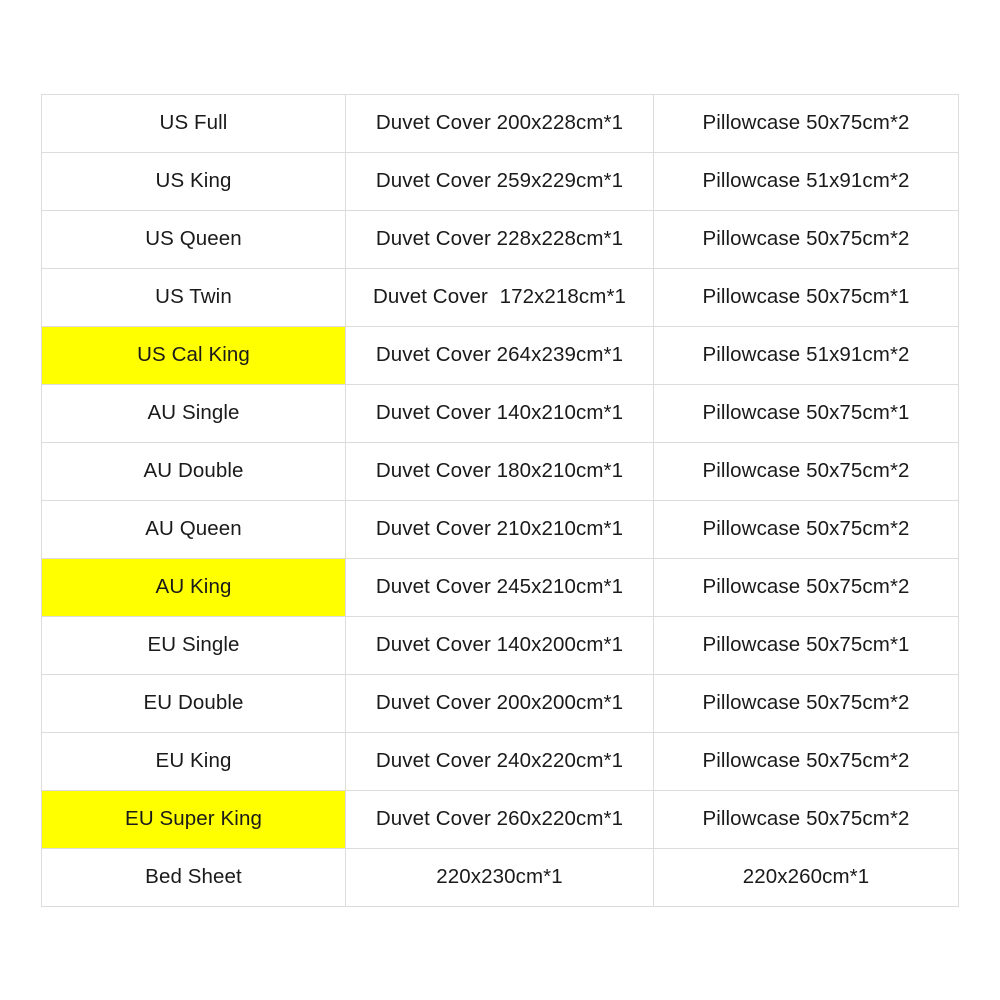  I want to click on table-row: Bed Sheet 220x230cm*1 220x260cm*1, so click(500, 877).